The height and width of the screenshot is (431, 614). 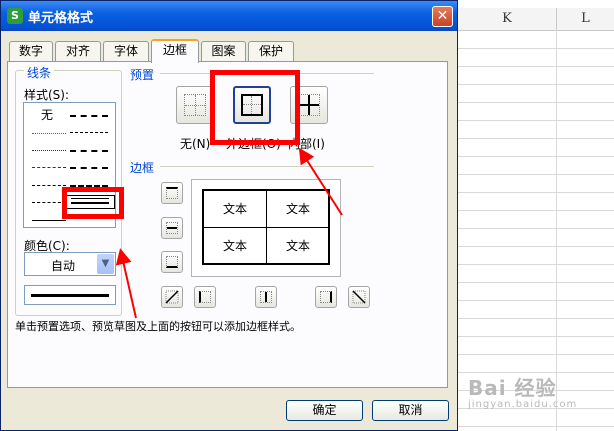 I want to click on cancel-button: 取消, so click(x=410, y=410).